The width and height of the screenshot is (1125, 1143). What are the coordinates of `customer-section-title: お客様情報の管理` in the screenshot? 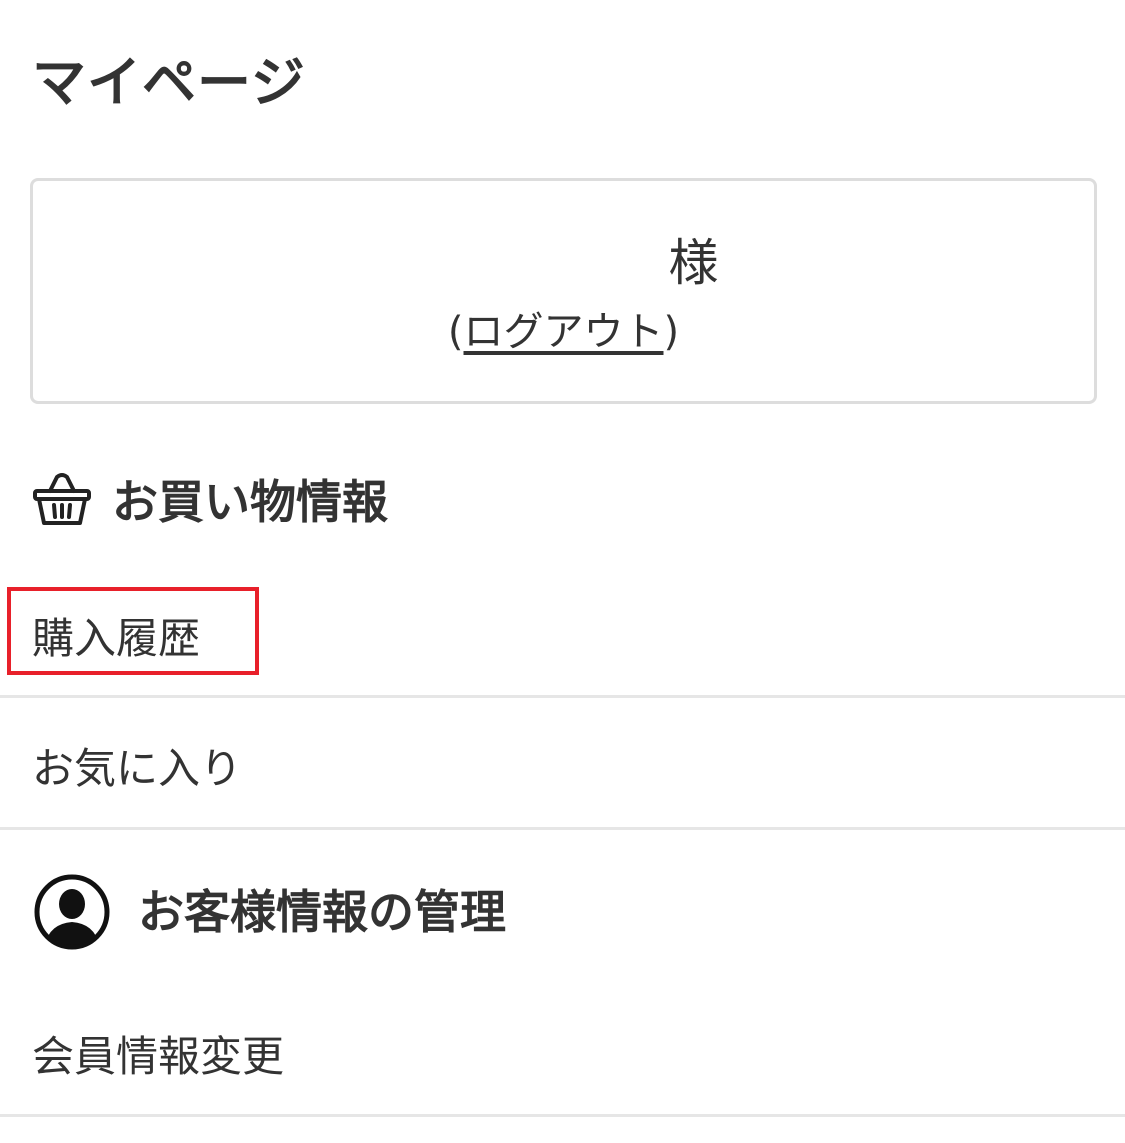 It's located at (322, 912).